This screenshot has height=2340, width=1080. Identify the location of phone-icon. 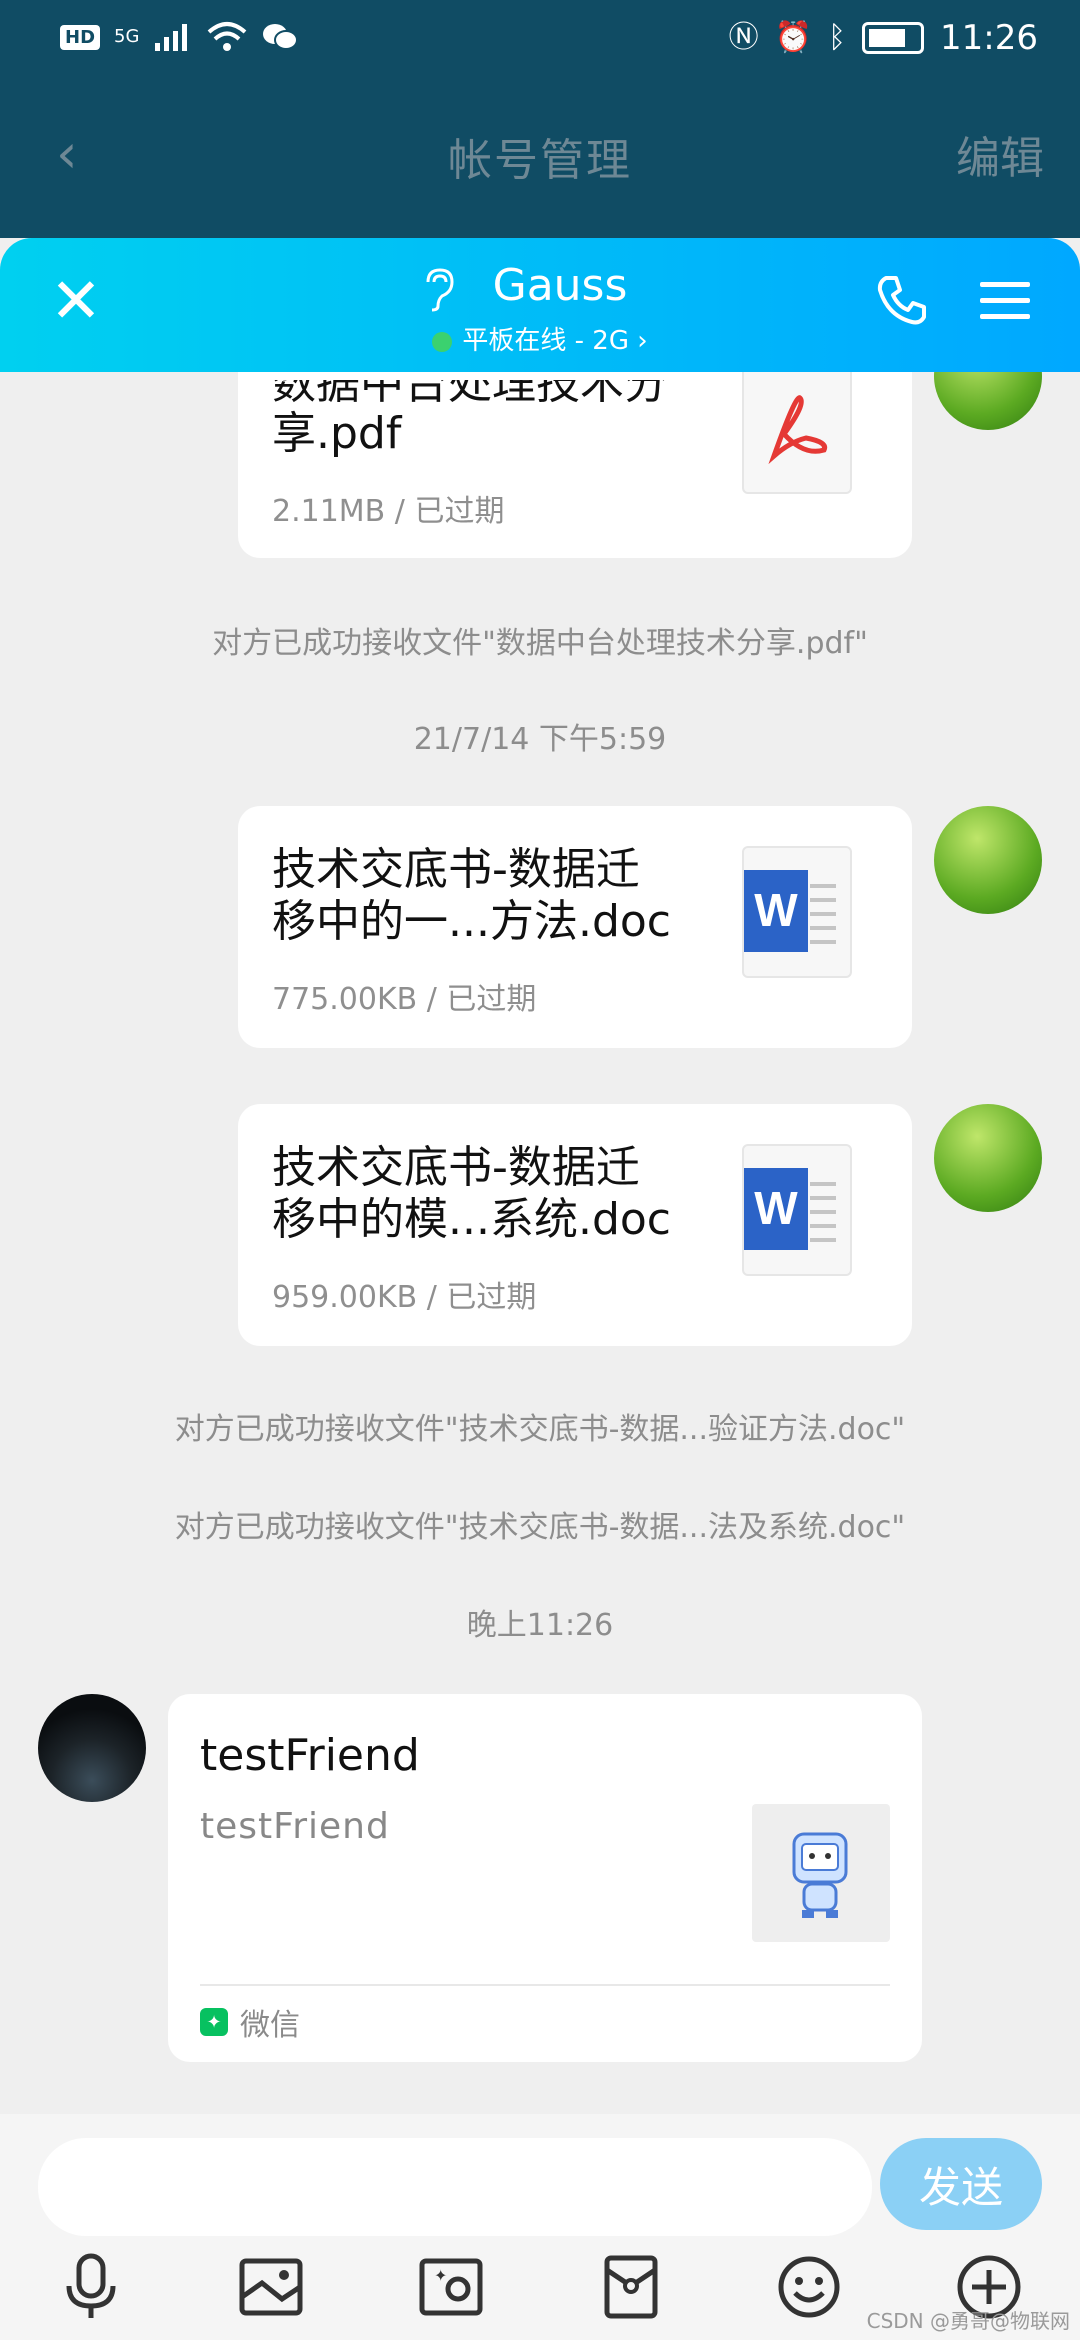
(902, 300).